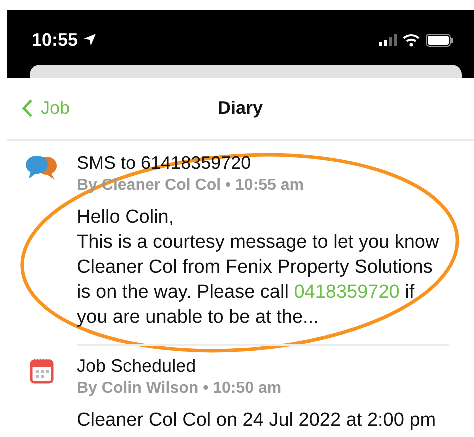 The image size is (474, 437). I want to click on entry-author-time: By Cleaner Col Col • 10:55 am, so click(191, 186).